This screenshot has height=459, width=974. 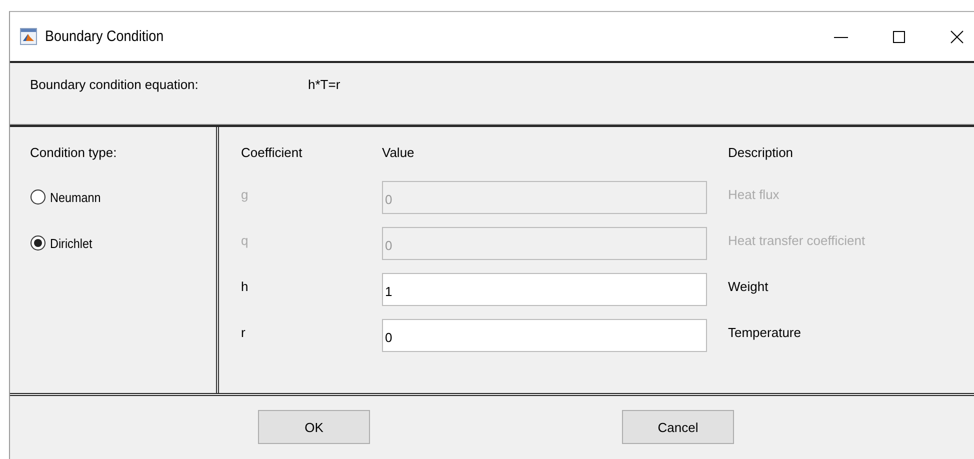 I want to click on app-logo-icon, so click(x=28, y=36).